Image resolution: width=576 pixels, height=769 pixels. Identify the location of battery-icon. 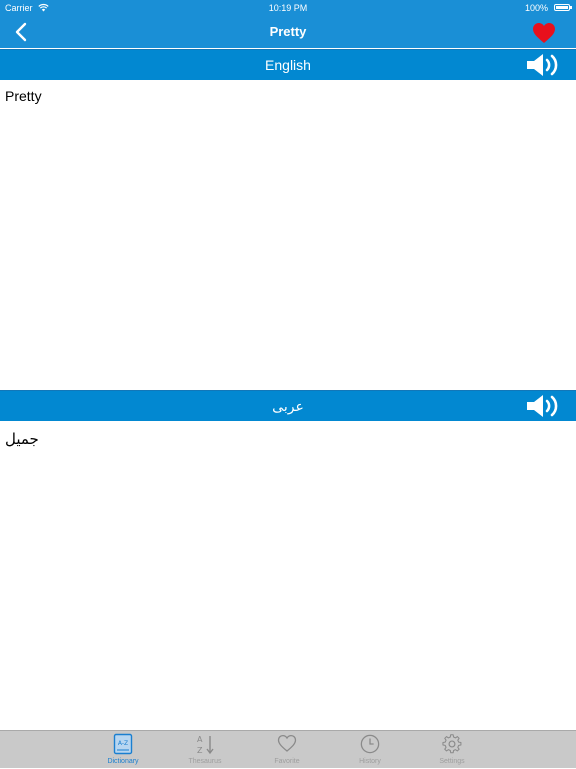
(562, 7).